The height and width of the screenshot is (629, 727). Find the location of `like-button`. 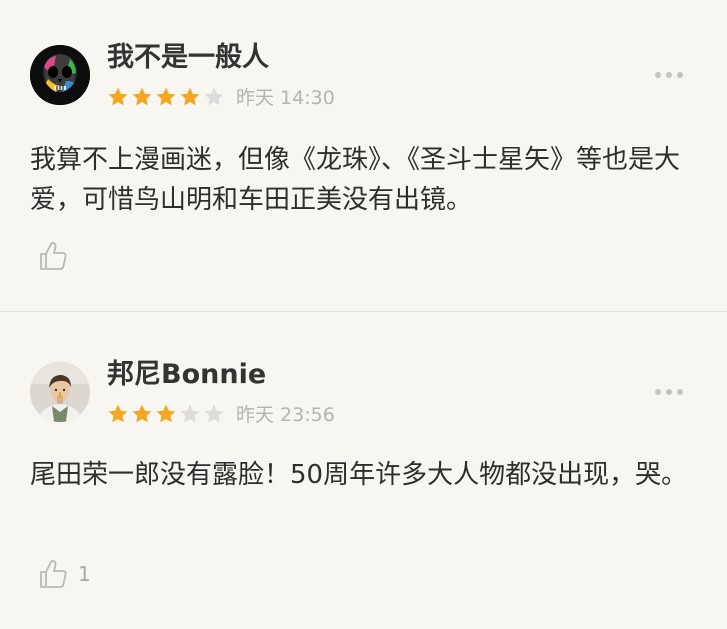

like-button is located at coordinates (58, 256).